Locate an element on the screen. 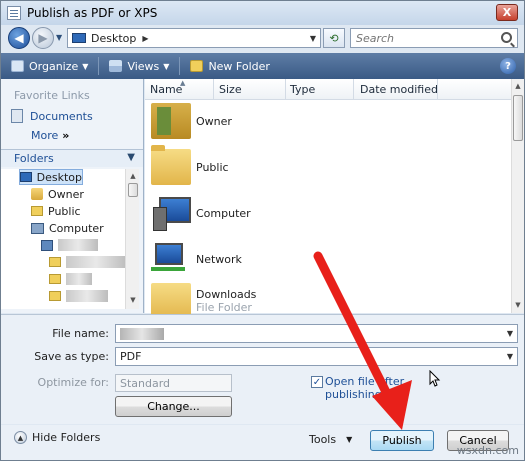 This screenshot has width=525, height=461. file-item-label: Computer is located at coordinates (223, 213).